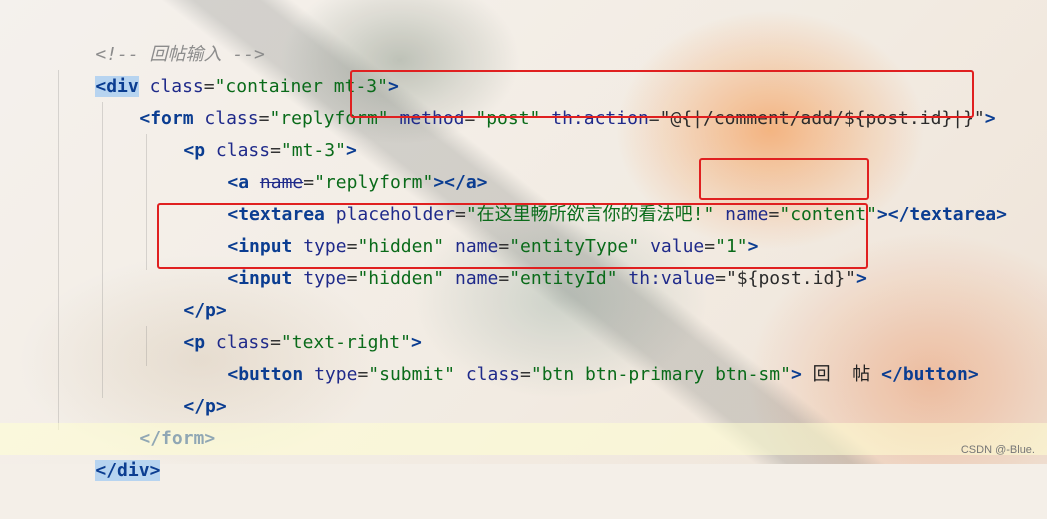 This screenshot has width=1047, height=519. I want to click on code-line-p-close: </p>, so click(205, 310).